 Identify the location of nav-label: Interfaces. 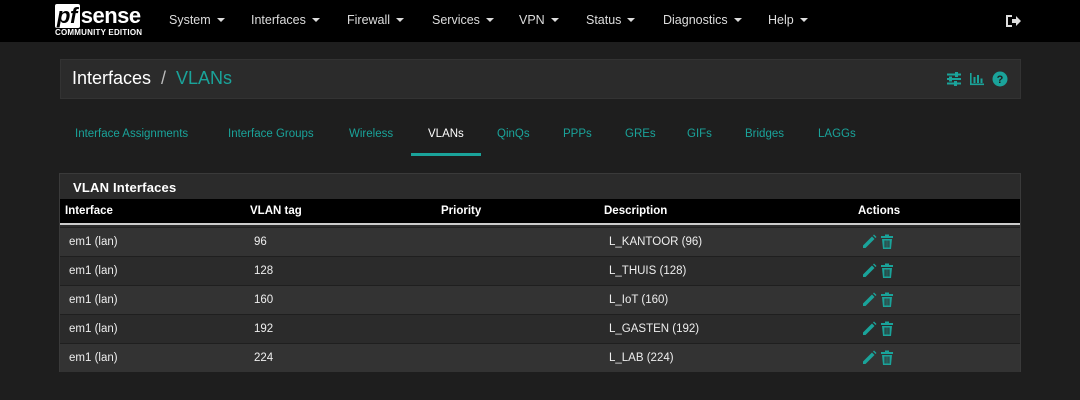
(278, 20).